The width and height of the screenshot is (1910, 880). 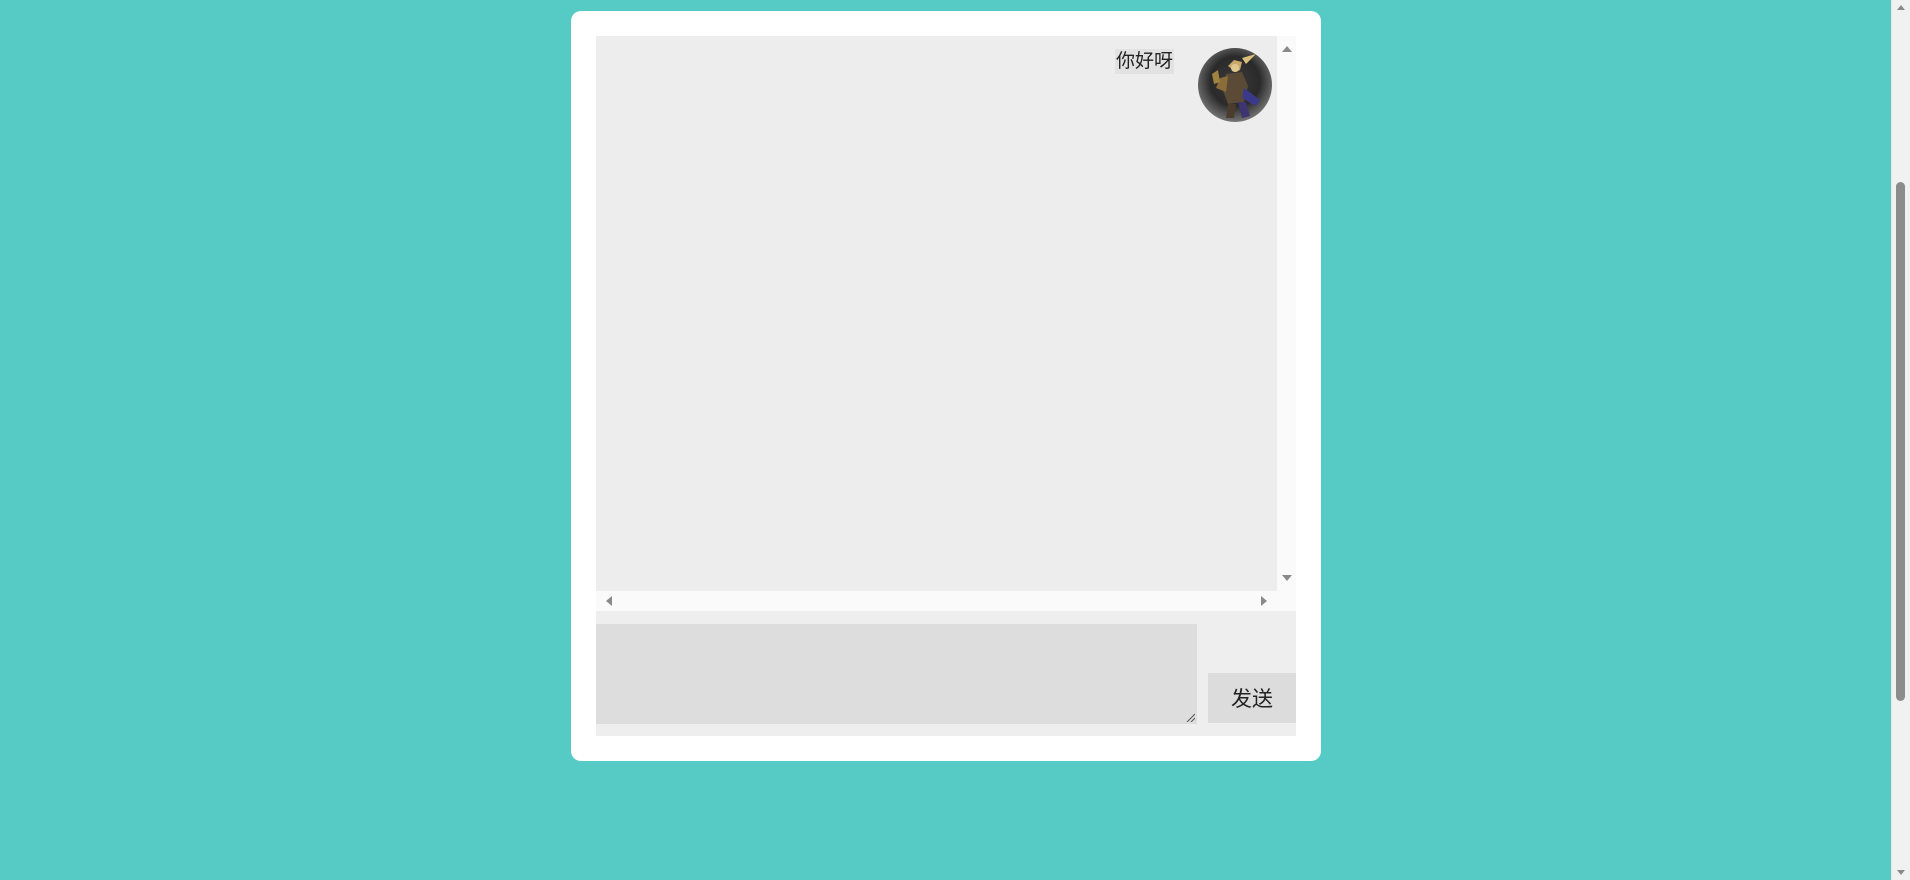 I want to click on warrior-avatar-icon, so click(x=1236, y=86).